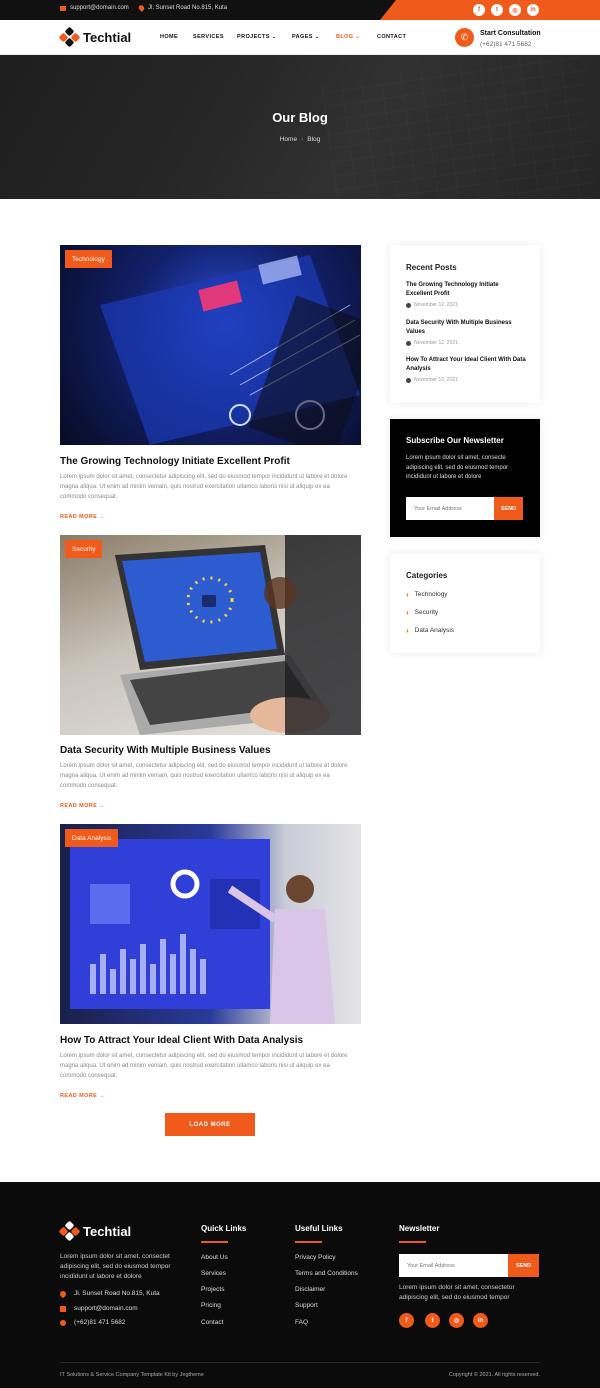  What do you see at coordinates (102, 1096) in the screenshot?
I see `arrow-right-icon: →` at bounding box center [102, 1096].